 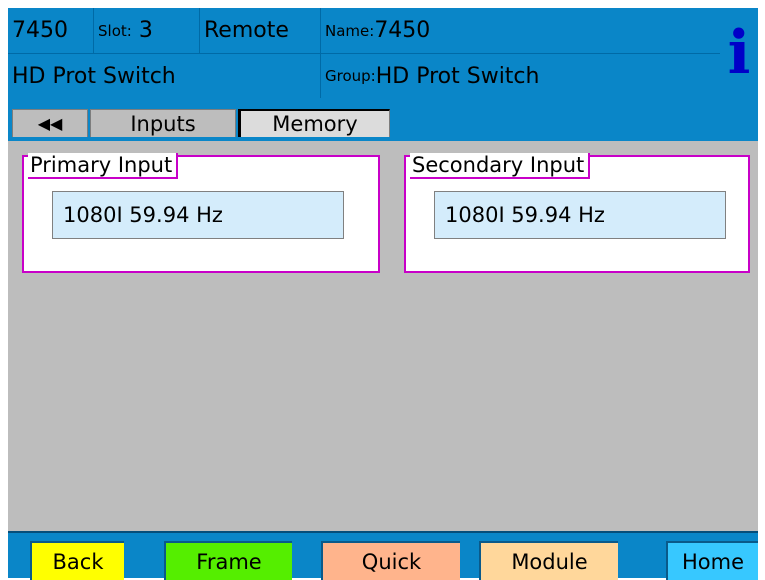 What do you see at coordinates (51, 30) in the screenshot?
I see `model-code: 7450` at bounding box center [51, 30].